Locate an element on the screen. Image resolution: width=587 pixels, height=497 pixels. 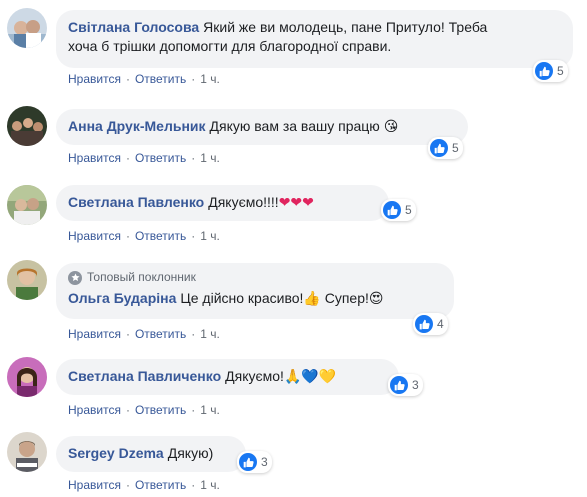
comment-bubble: Sergey Dzema Дякую) is located at coordinates (151, 454).